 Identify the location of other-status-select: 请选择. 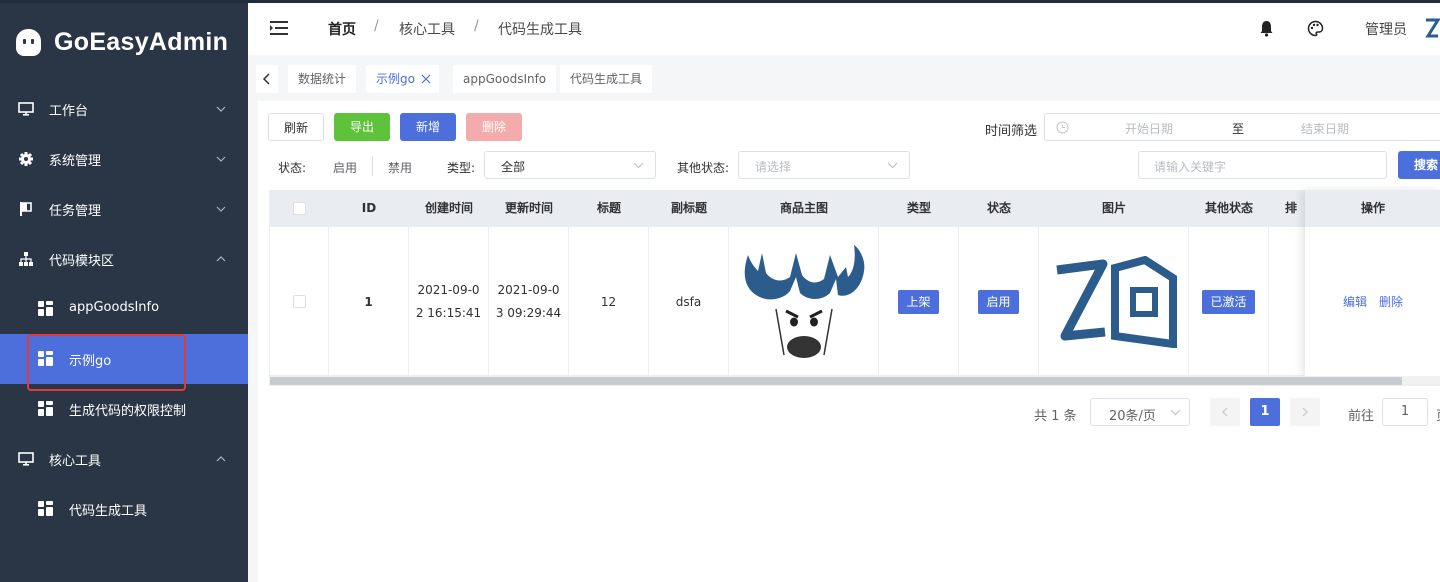
(824, 165).